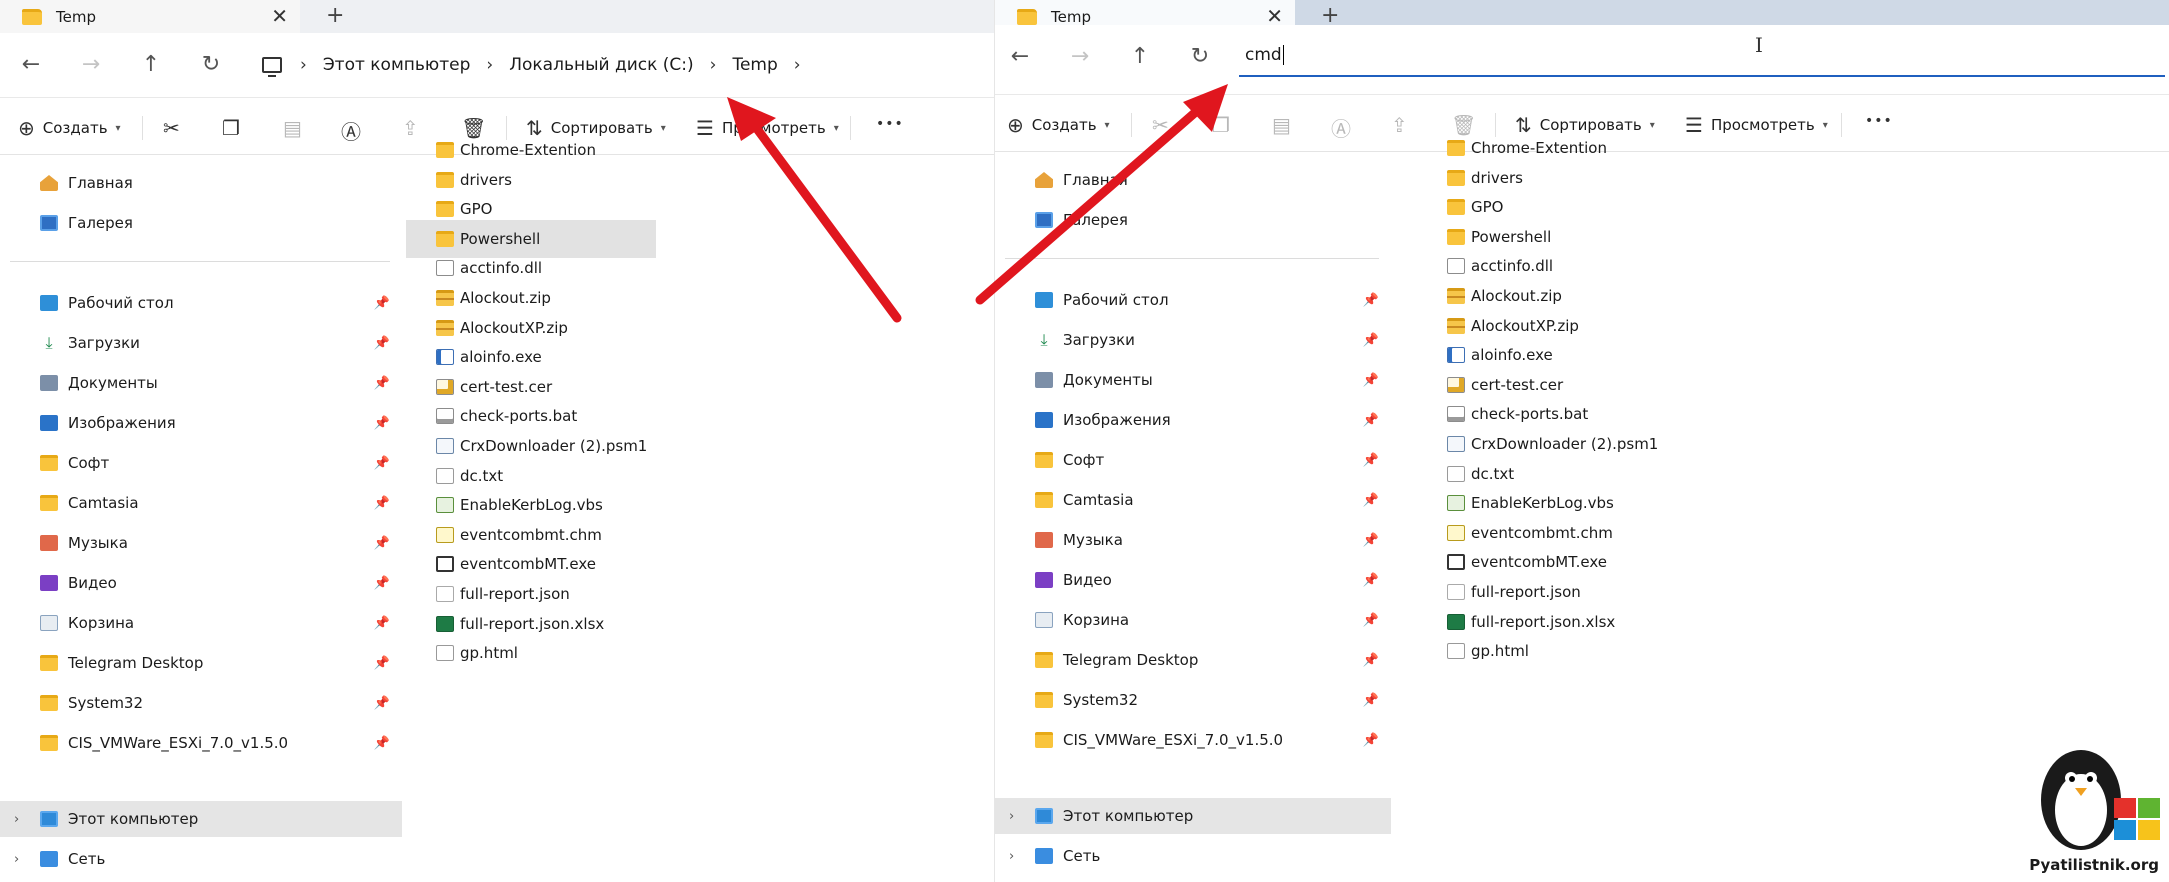 The height and width of the screenshot is (882, 2169). Describe the element at coordinates (2100, 800) in the screenshot. I see `penguin-logo-icon` at that location.